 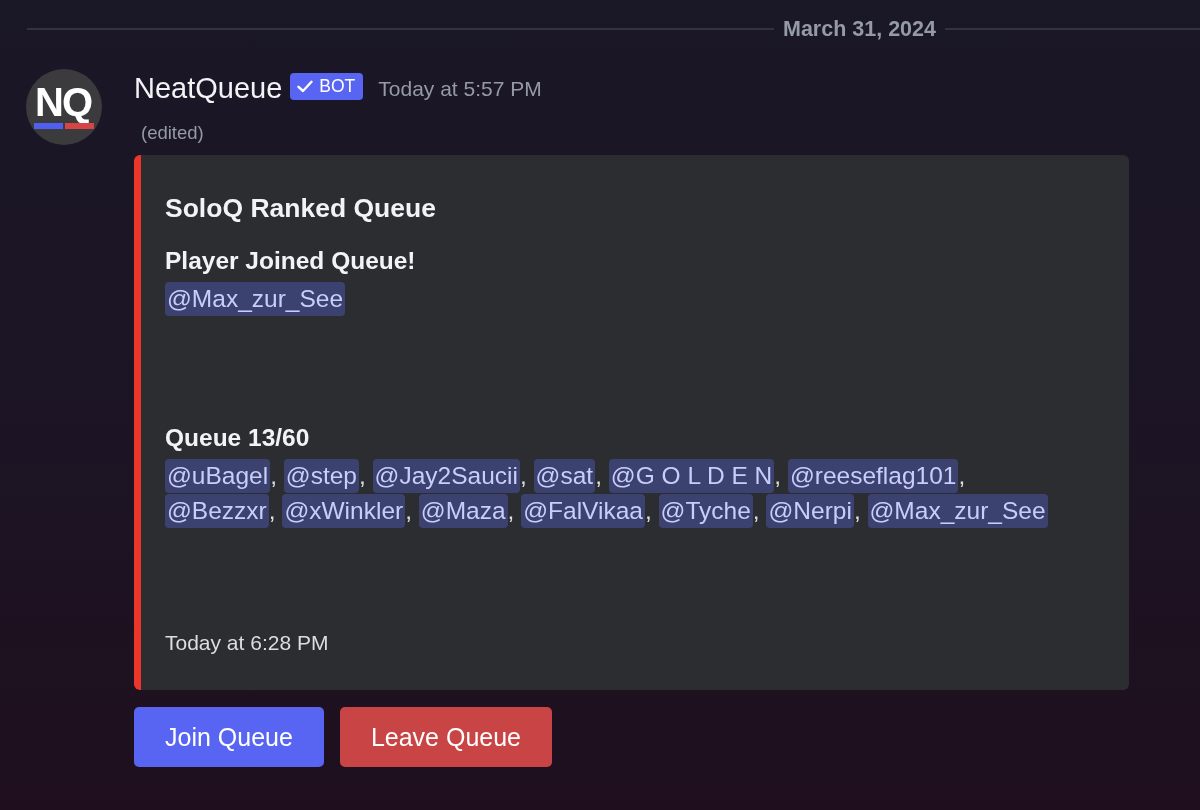 I want to click on user-mention: @Tyche, so click(x=705, y=511).